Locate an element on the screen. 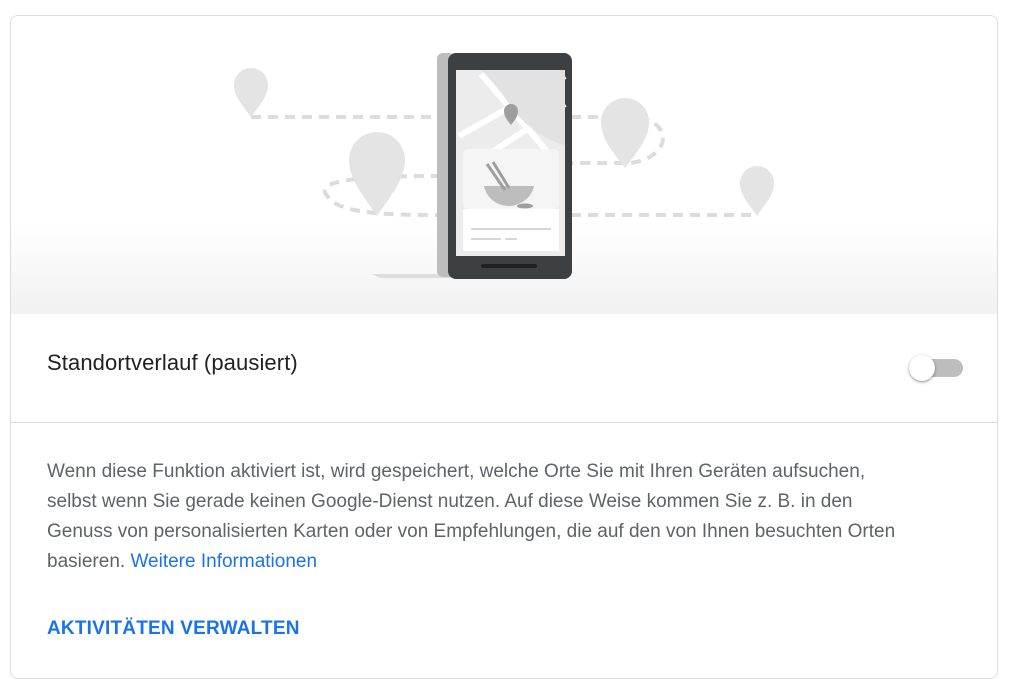 Image resolution: width=1012 pixels, height=694 pixels. phone-illustration is located at coordinates (504, 166).